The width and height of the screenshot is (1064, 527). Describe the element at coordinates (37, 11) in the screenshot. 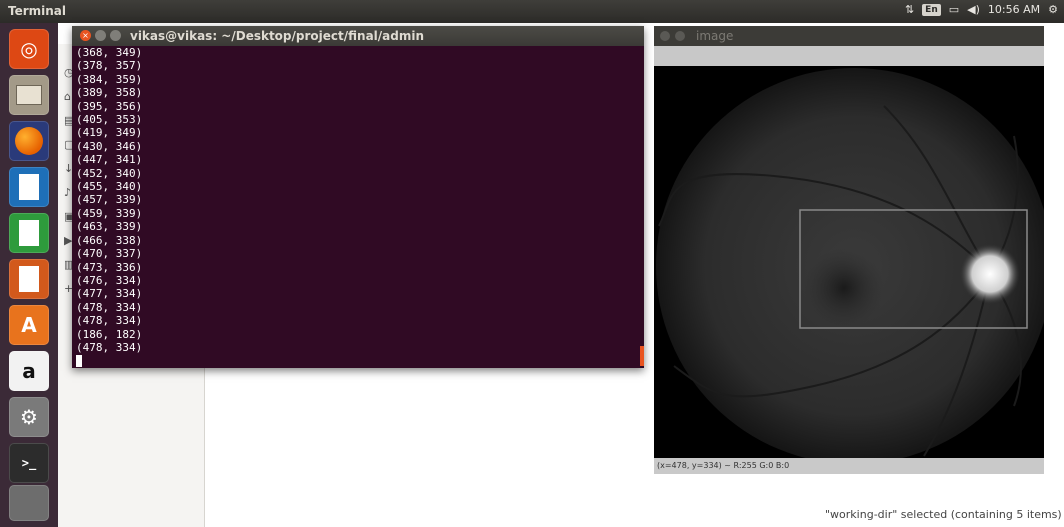

I see `active-app-title: Terminal` at that location.